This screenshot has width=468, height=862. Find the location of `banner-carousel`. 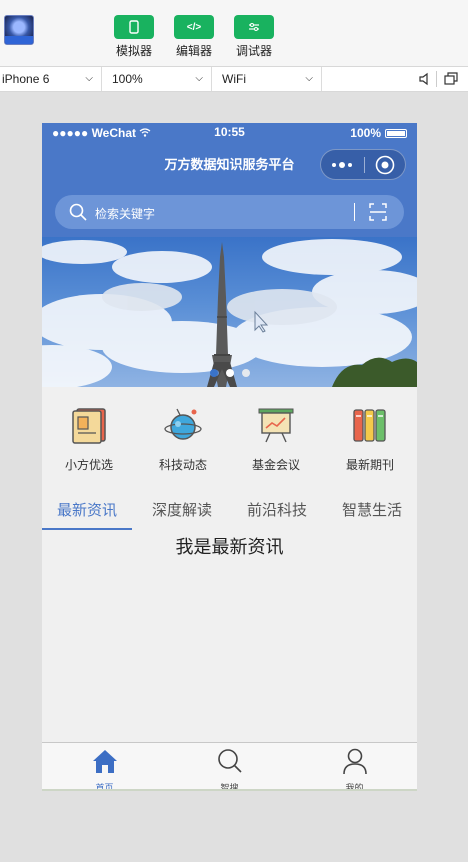

banner-carousel is located at coordinates (229, 312).